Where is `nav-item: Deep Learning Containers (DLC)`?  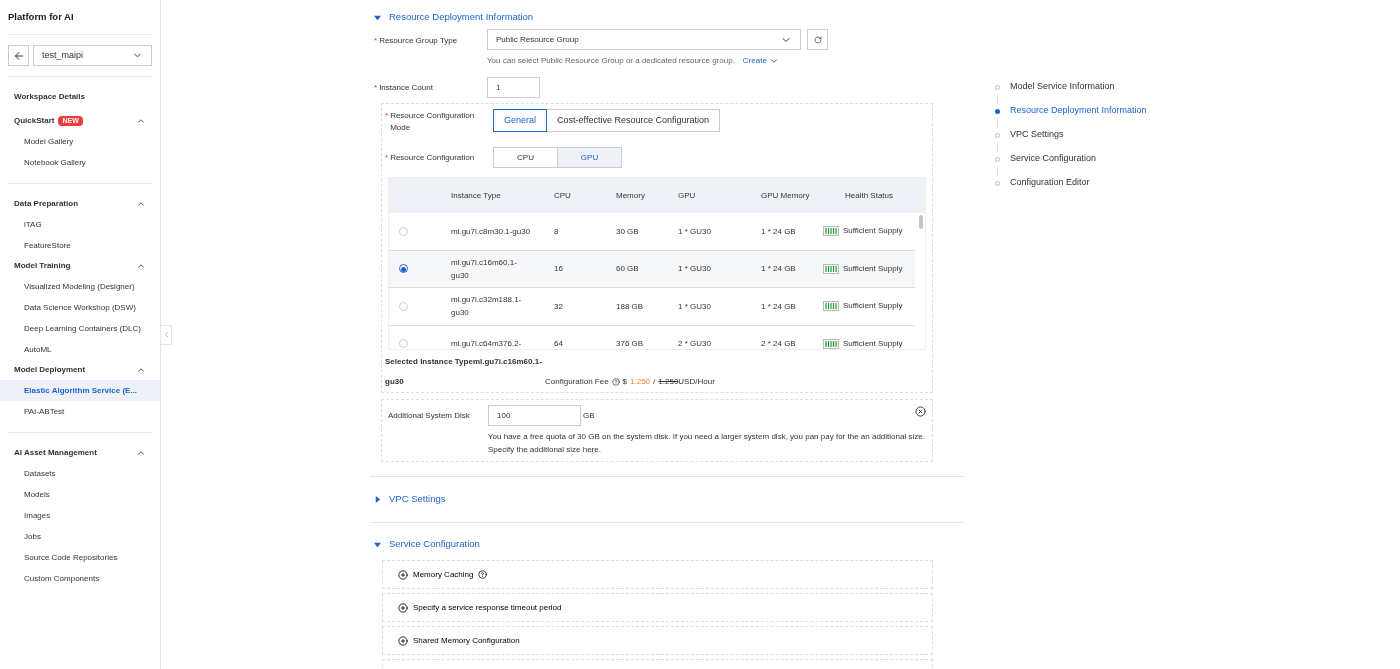 nav-item: Deep Learning Containers (DLC) is located at coordinates (80, 329).